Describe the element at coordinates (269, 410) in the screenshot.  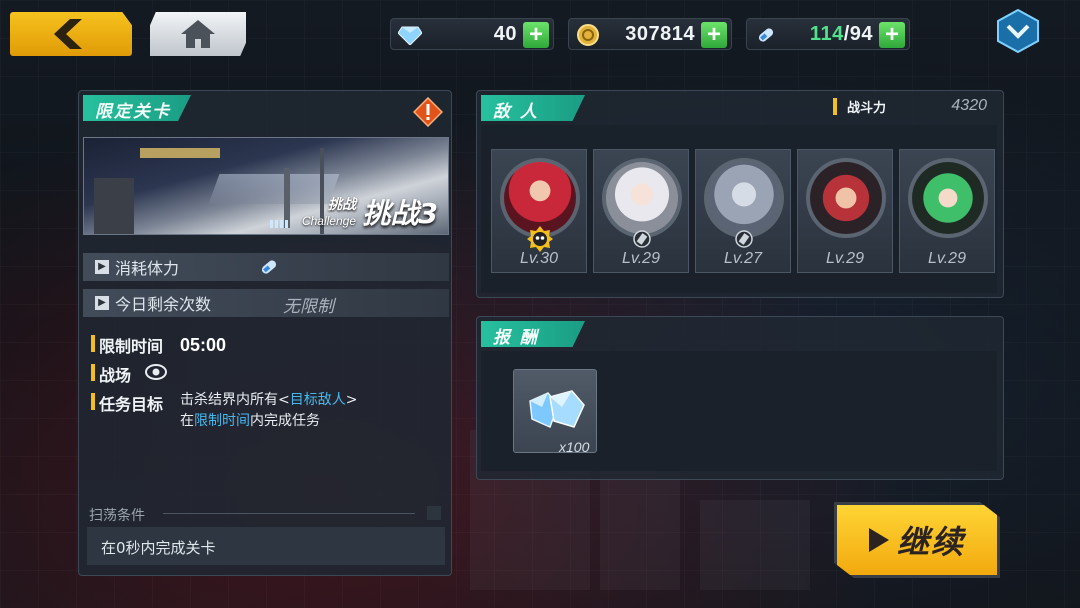
I see `objective-text: 击杀结界内所有<目标敌人> 在限制时间内完成任务` at that location.